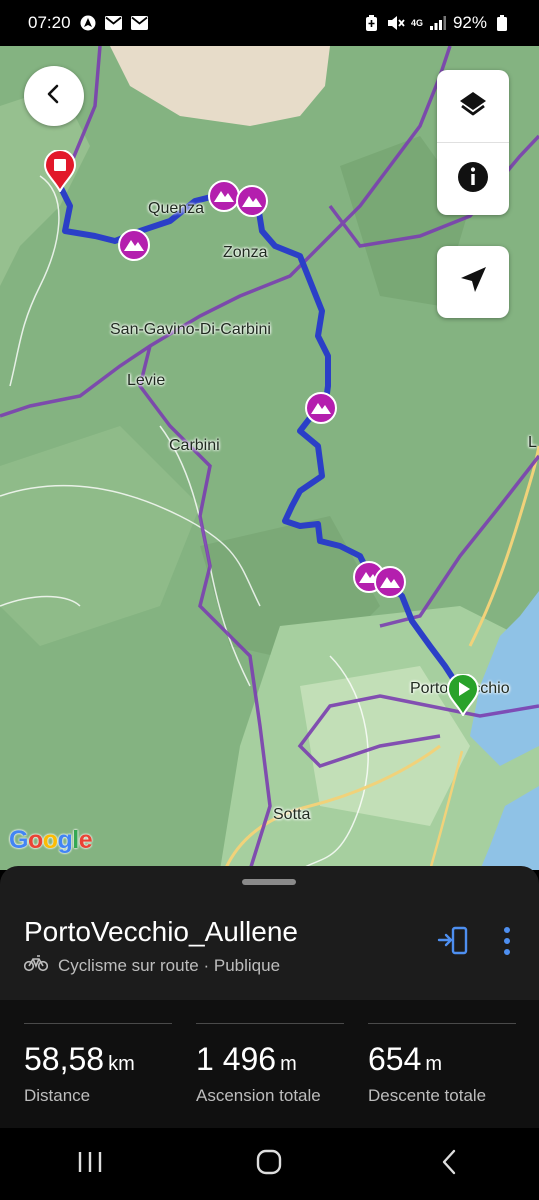 This screenshot has width=539, height=1200. I want to click on network-type: 4G, so click(416, 22).